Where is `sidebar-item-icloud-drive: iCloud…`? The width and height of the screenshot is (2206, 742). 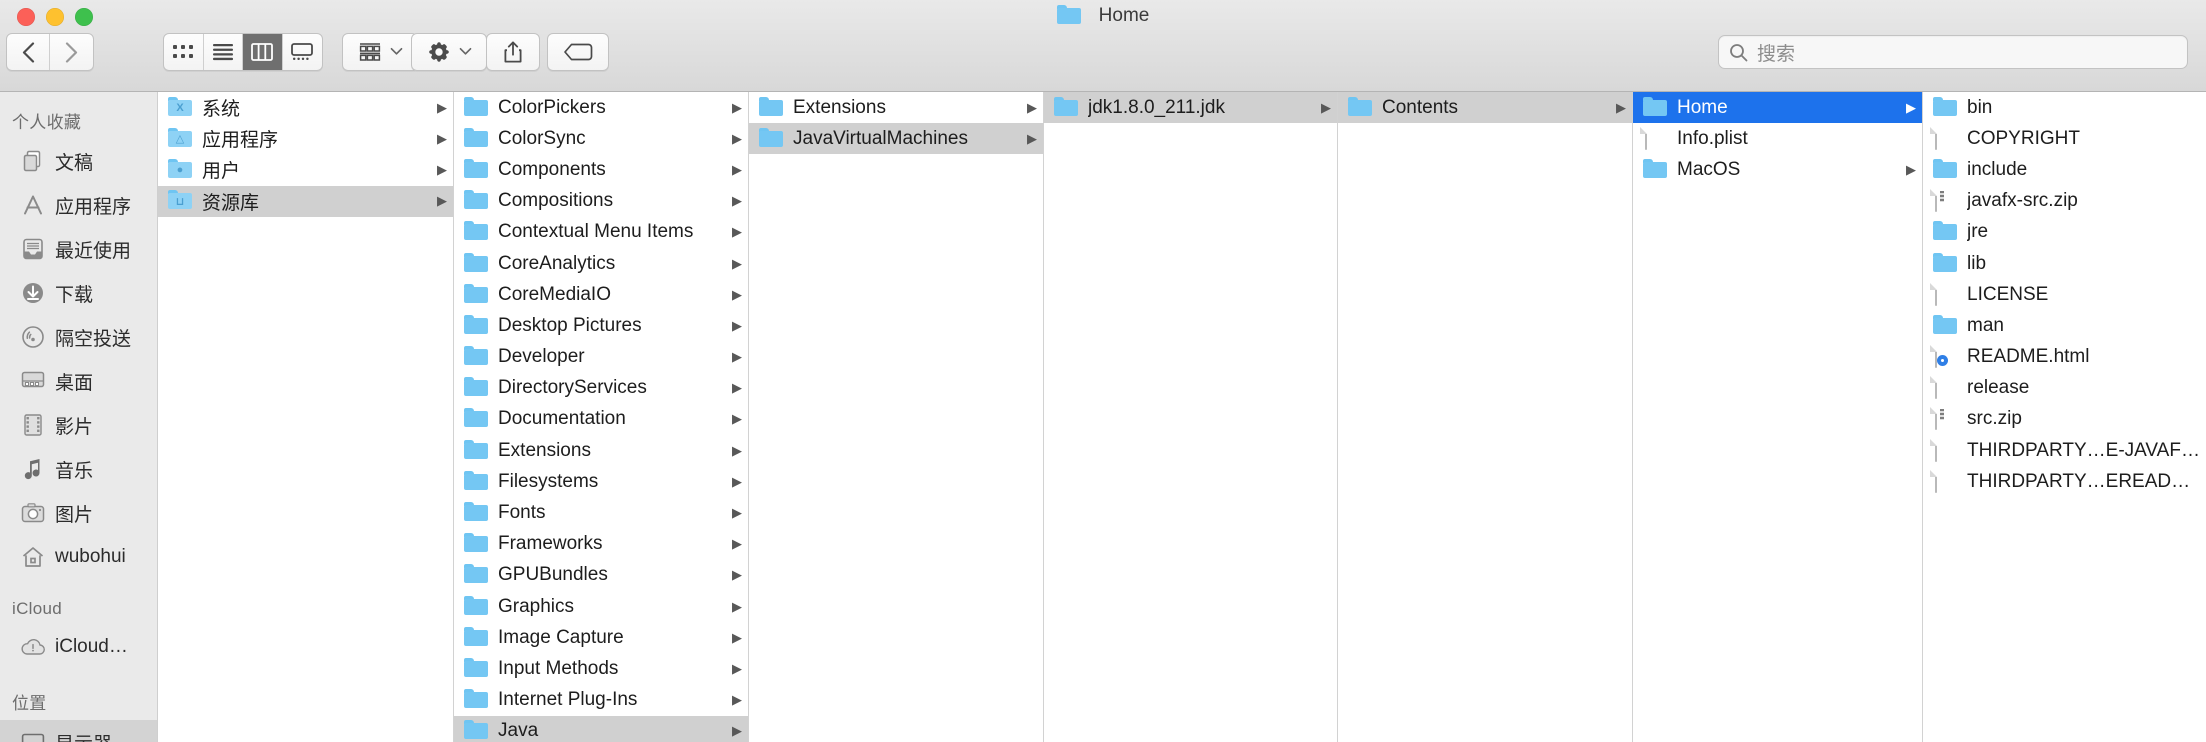 sidebar-item-icloud-drive: iCloud… is located at coordinates (78, 647).